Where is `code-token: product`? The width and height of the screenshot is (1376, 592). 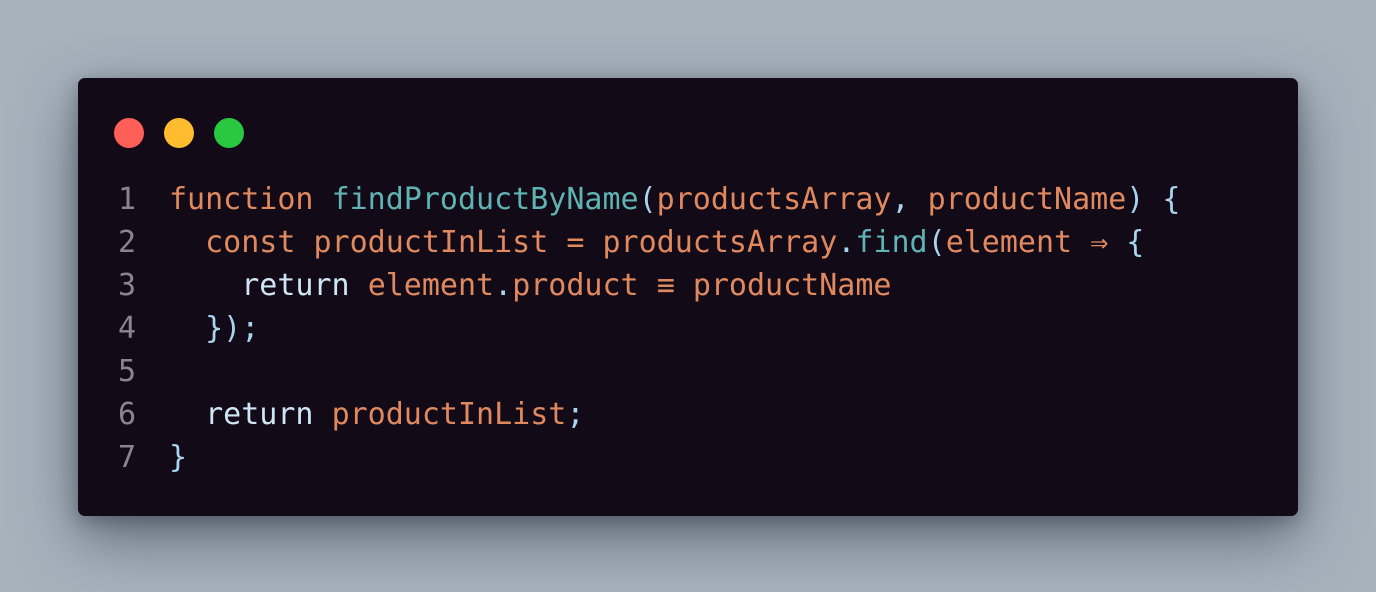 code-token: product is located at coordinates (575, 285).